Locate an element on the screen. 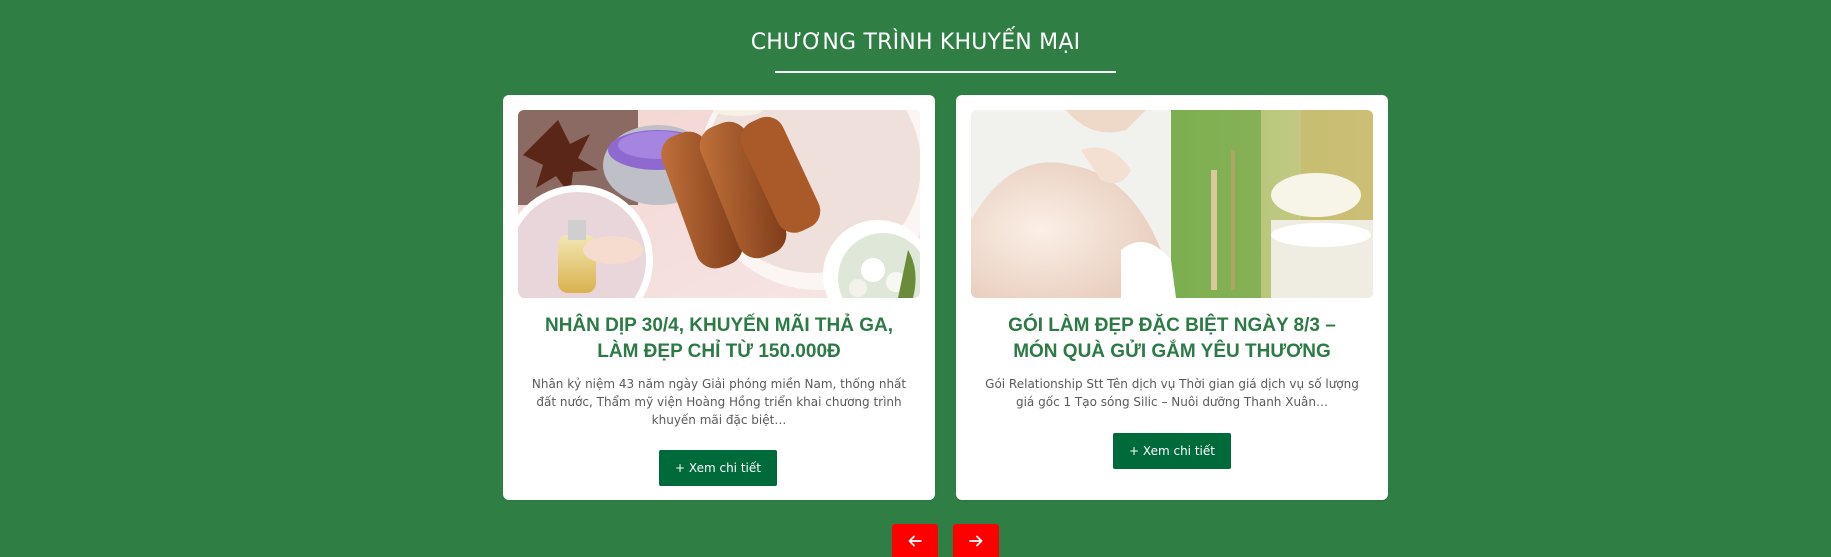  arrow-right-icon is located at coordinates (976, 540).